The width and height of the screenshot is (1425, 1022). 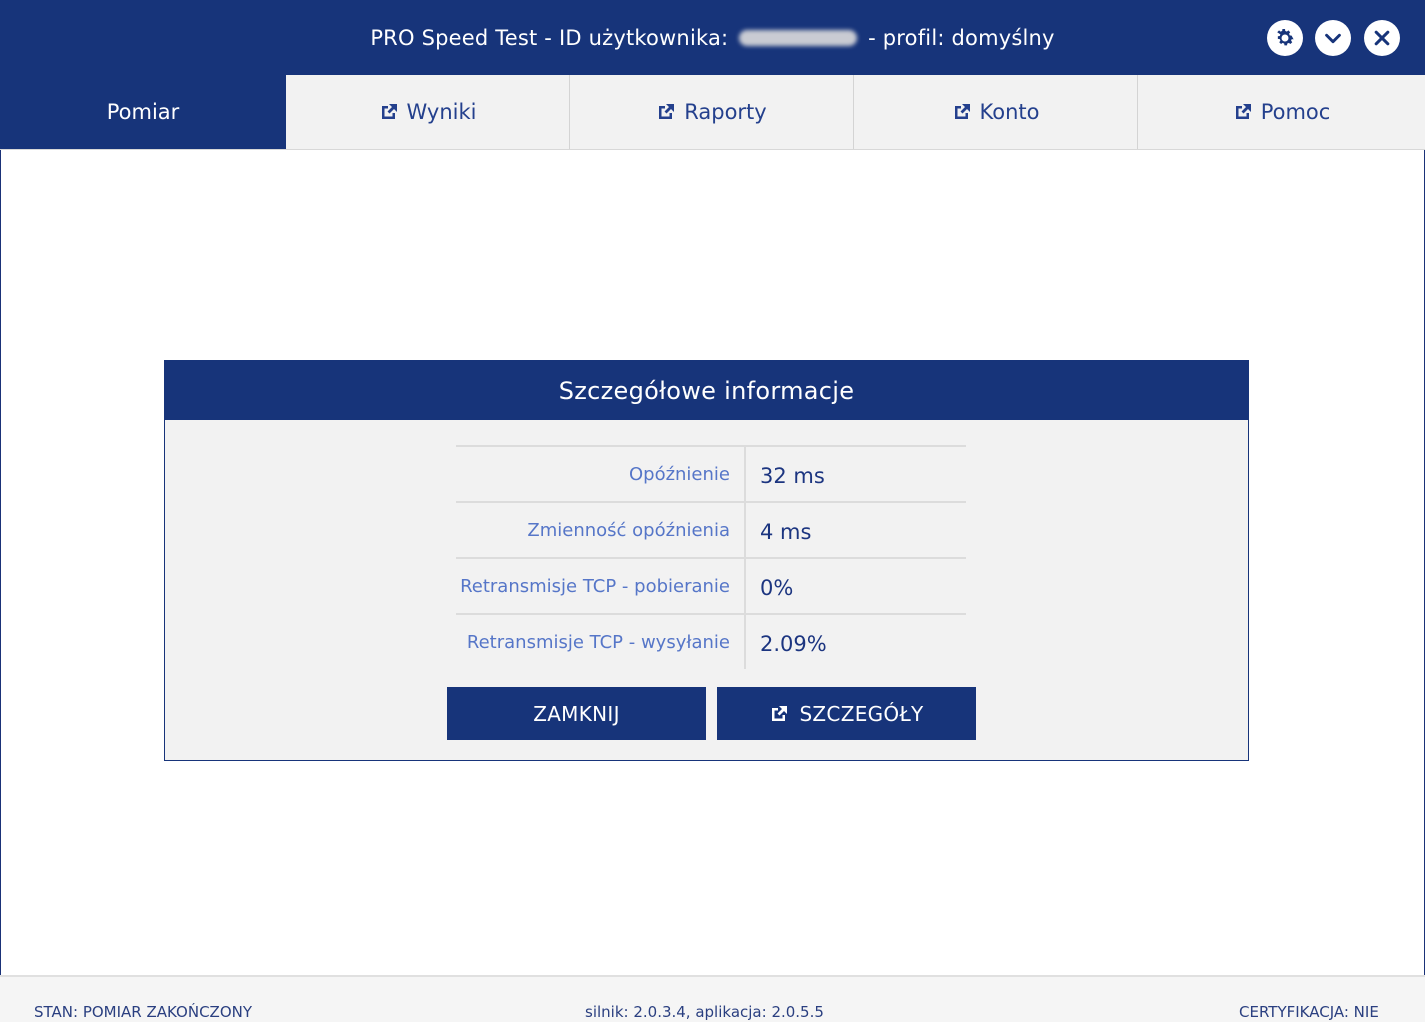 I want to click on row-label: Zmienność opóźnienia, so click(x=601, y=530).